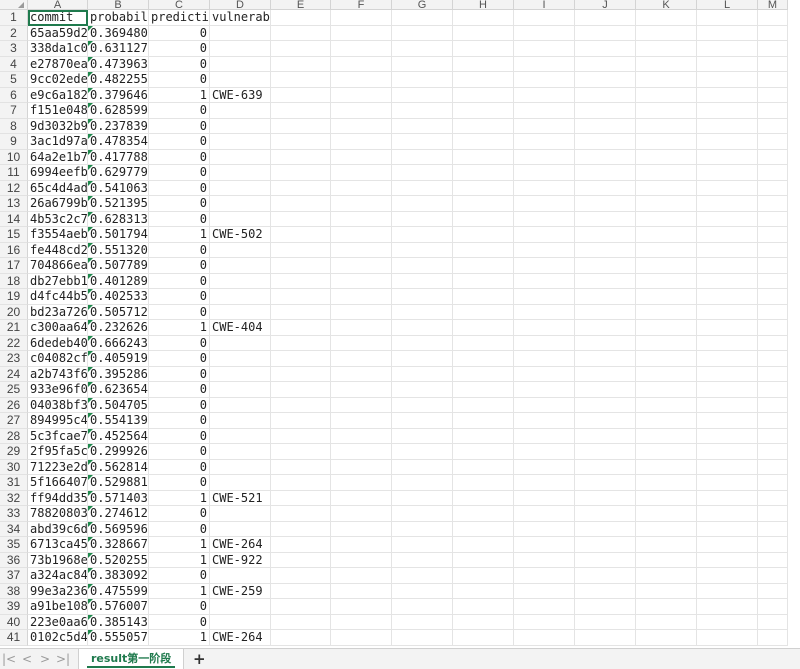  Describe the element at coordinates (118, 483) in the screenshot. I see `cell-b: 0.52988112` at that location.